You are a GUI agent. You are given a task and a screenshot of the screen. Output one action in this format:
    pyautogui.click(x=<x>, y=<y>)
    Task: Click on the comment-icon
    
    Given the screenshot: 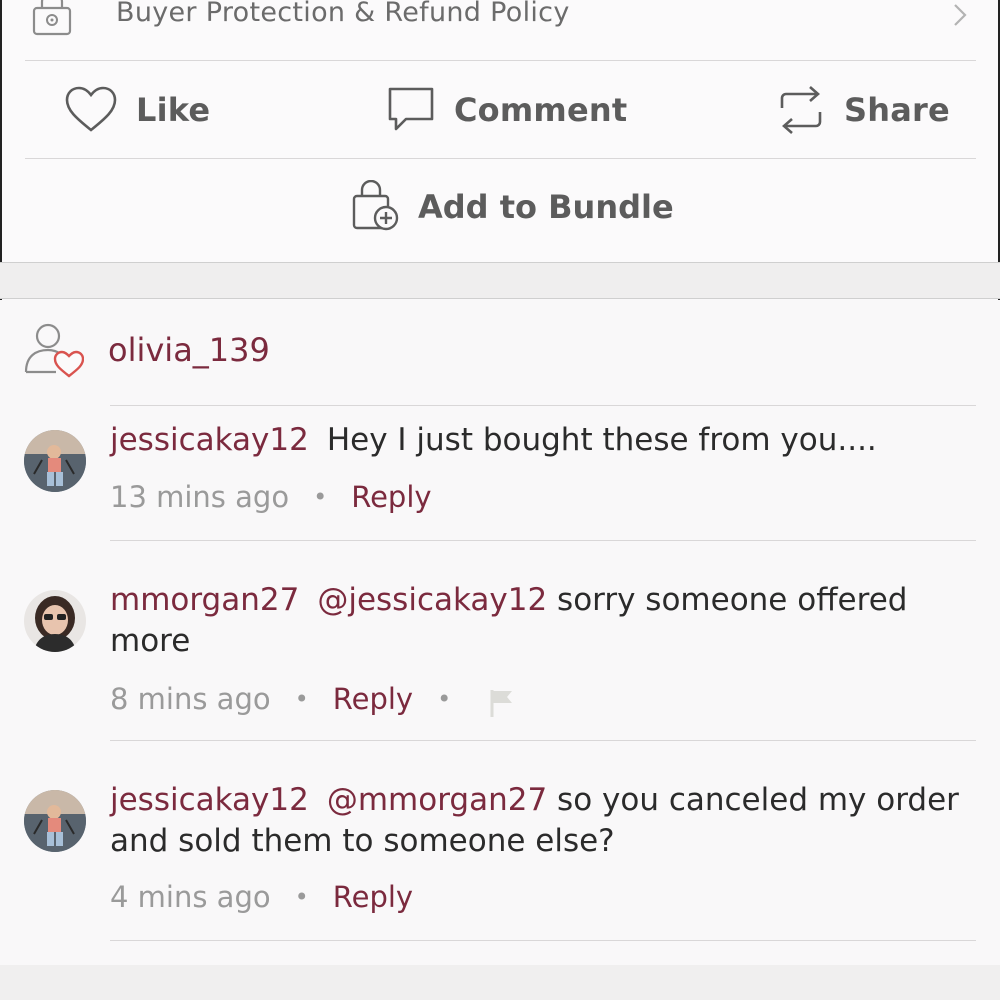 What is the action you would take?
    pyautogui.click(x=411, y=109)
    